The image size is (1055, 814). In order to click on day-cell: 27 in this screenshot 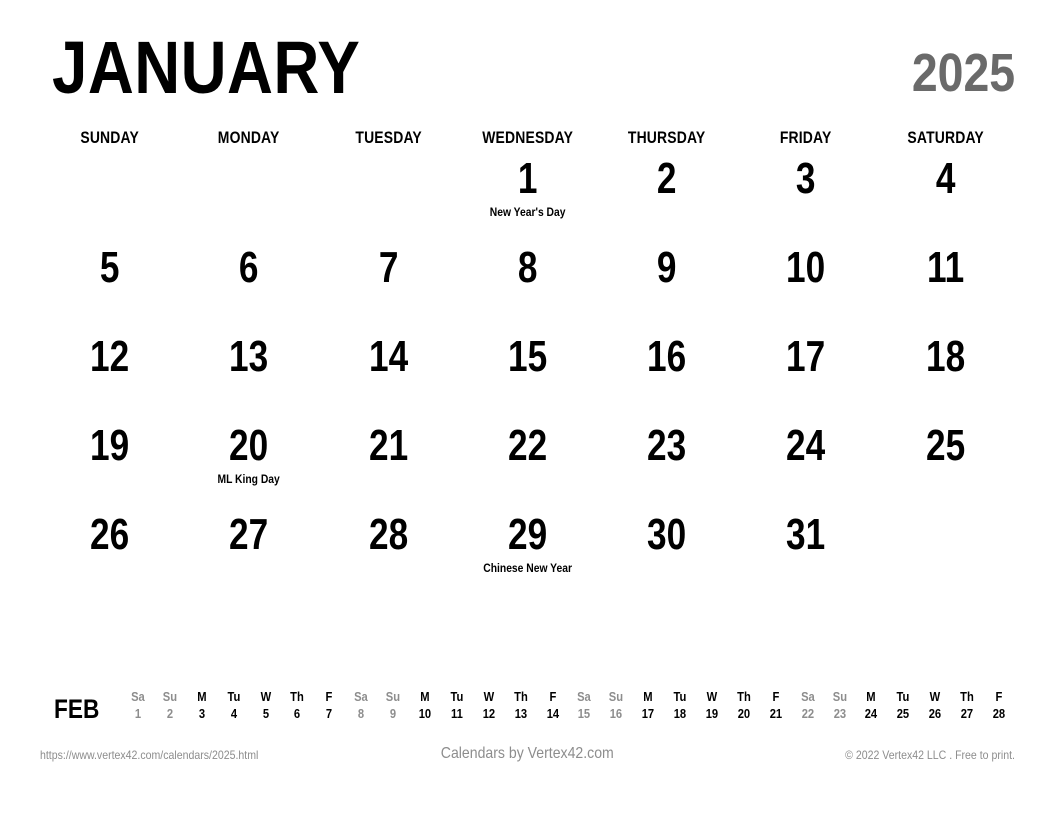, I will do `click(248, 548)`.